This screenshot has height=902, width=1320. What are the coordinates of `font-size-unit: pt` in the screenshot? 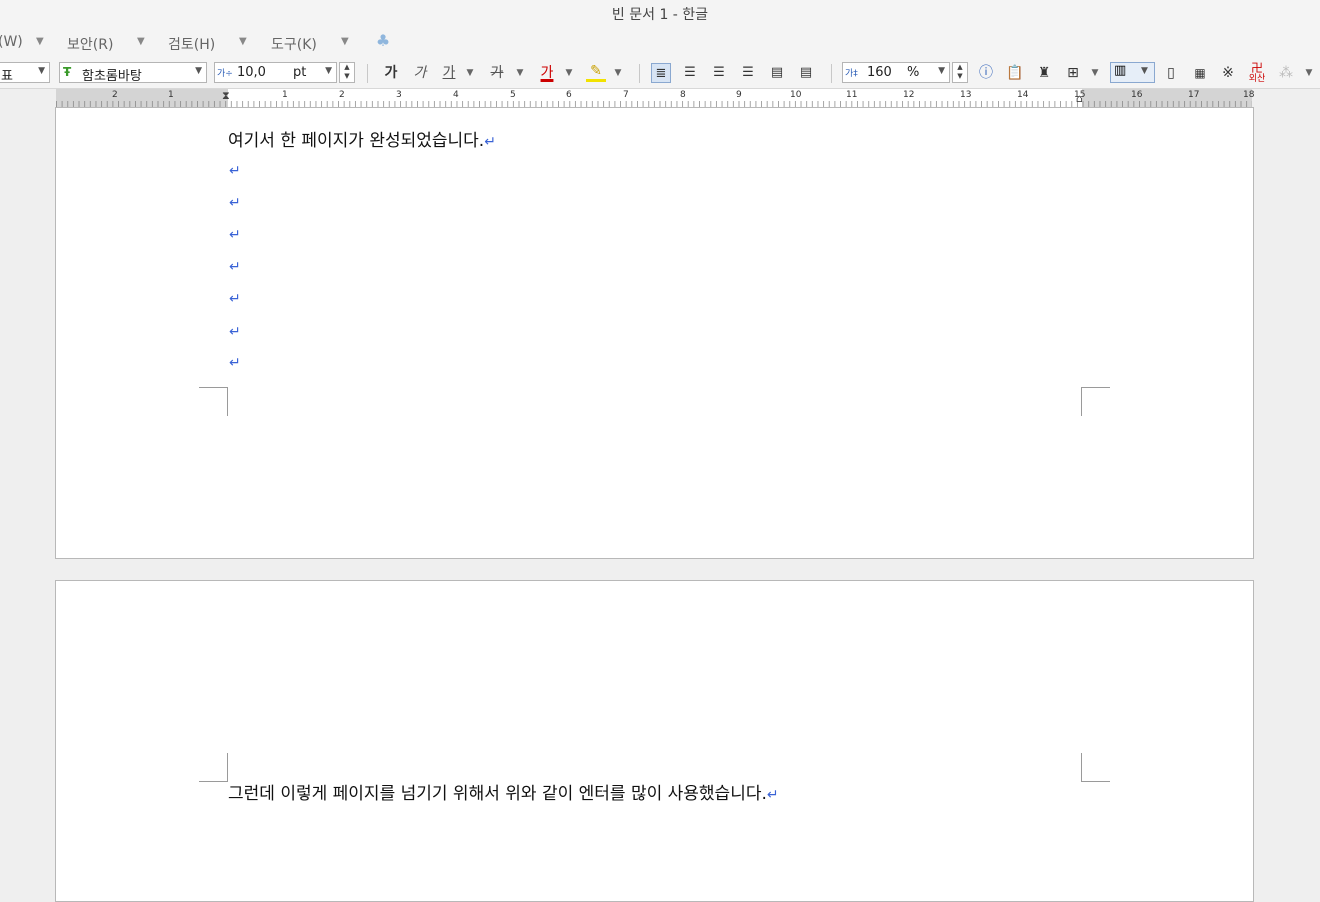 It's located at (300, 72).